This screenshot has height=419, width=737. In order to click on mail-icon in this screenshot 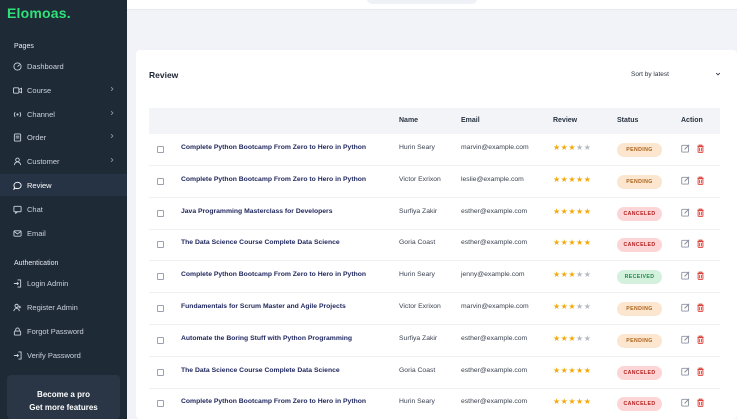, I will do `click(17, 233)`.